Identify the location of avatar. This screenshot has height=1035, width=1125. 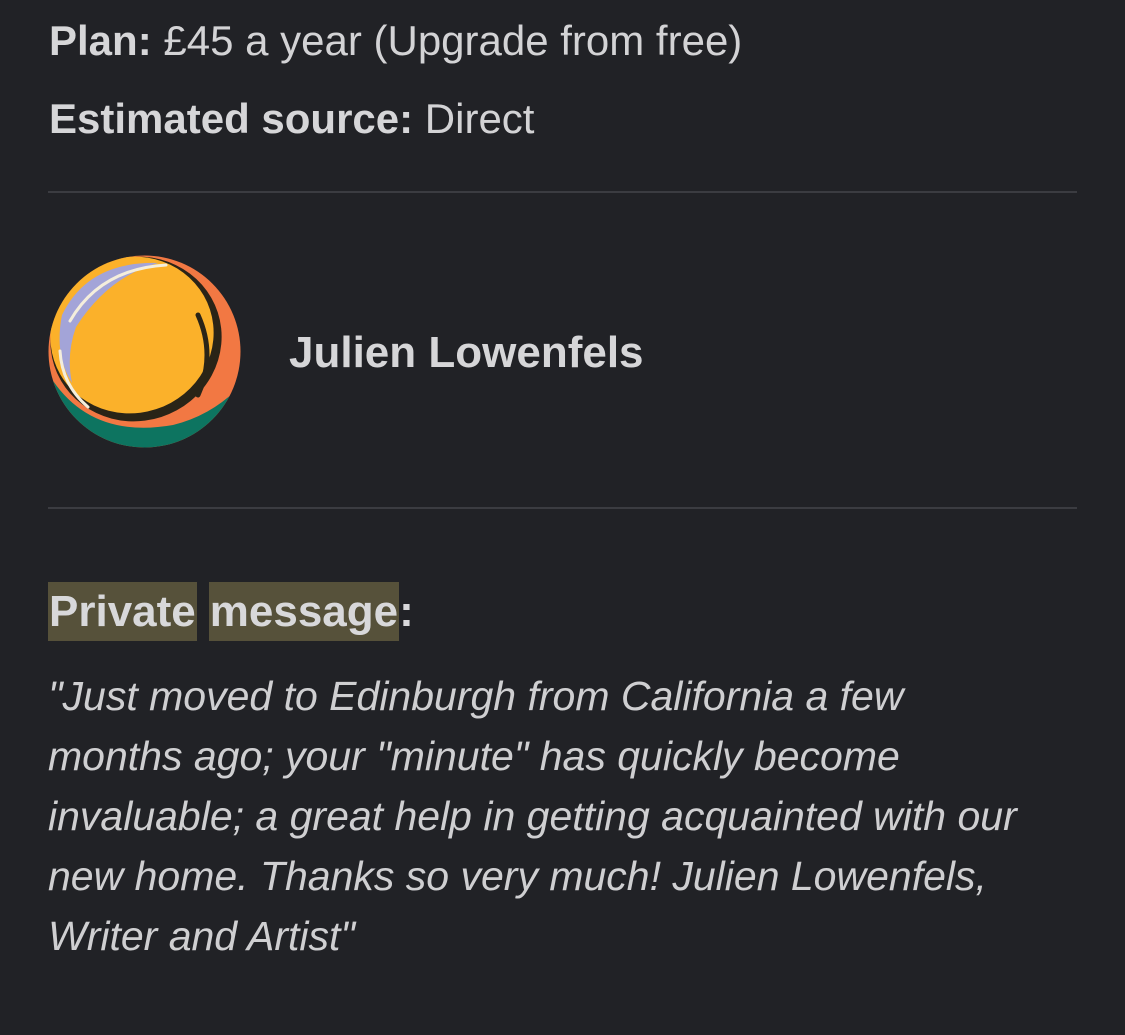
(144, 351).